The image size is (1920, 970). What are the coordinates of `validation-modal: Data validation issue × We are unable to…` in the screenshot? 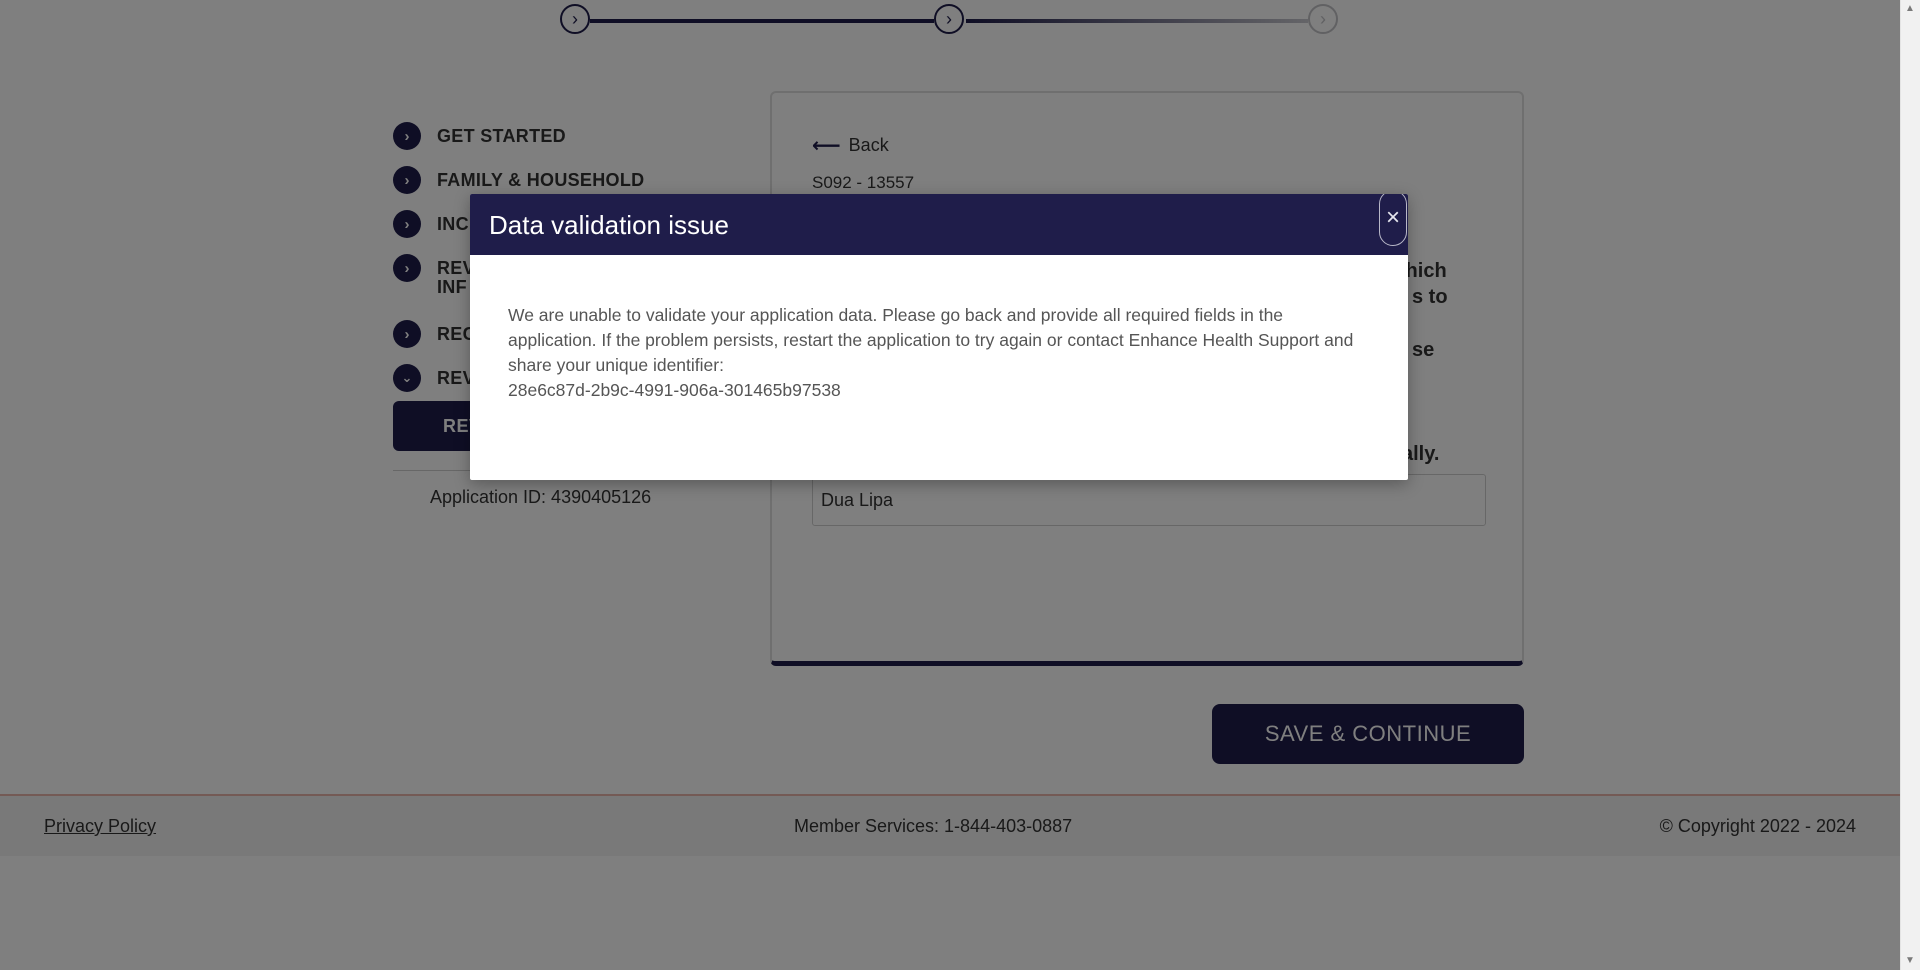 It's located at (939, 337).